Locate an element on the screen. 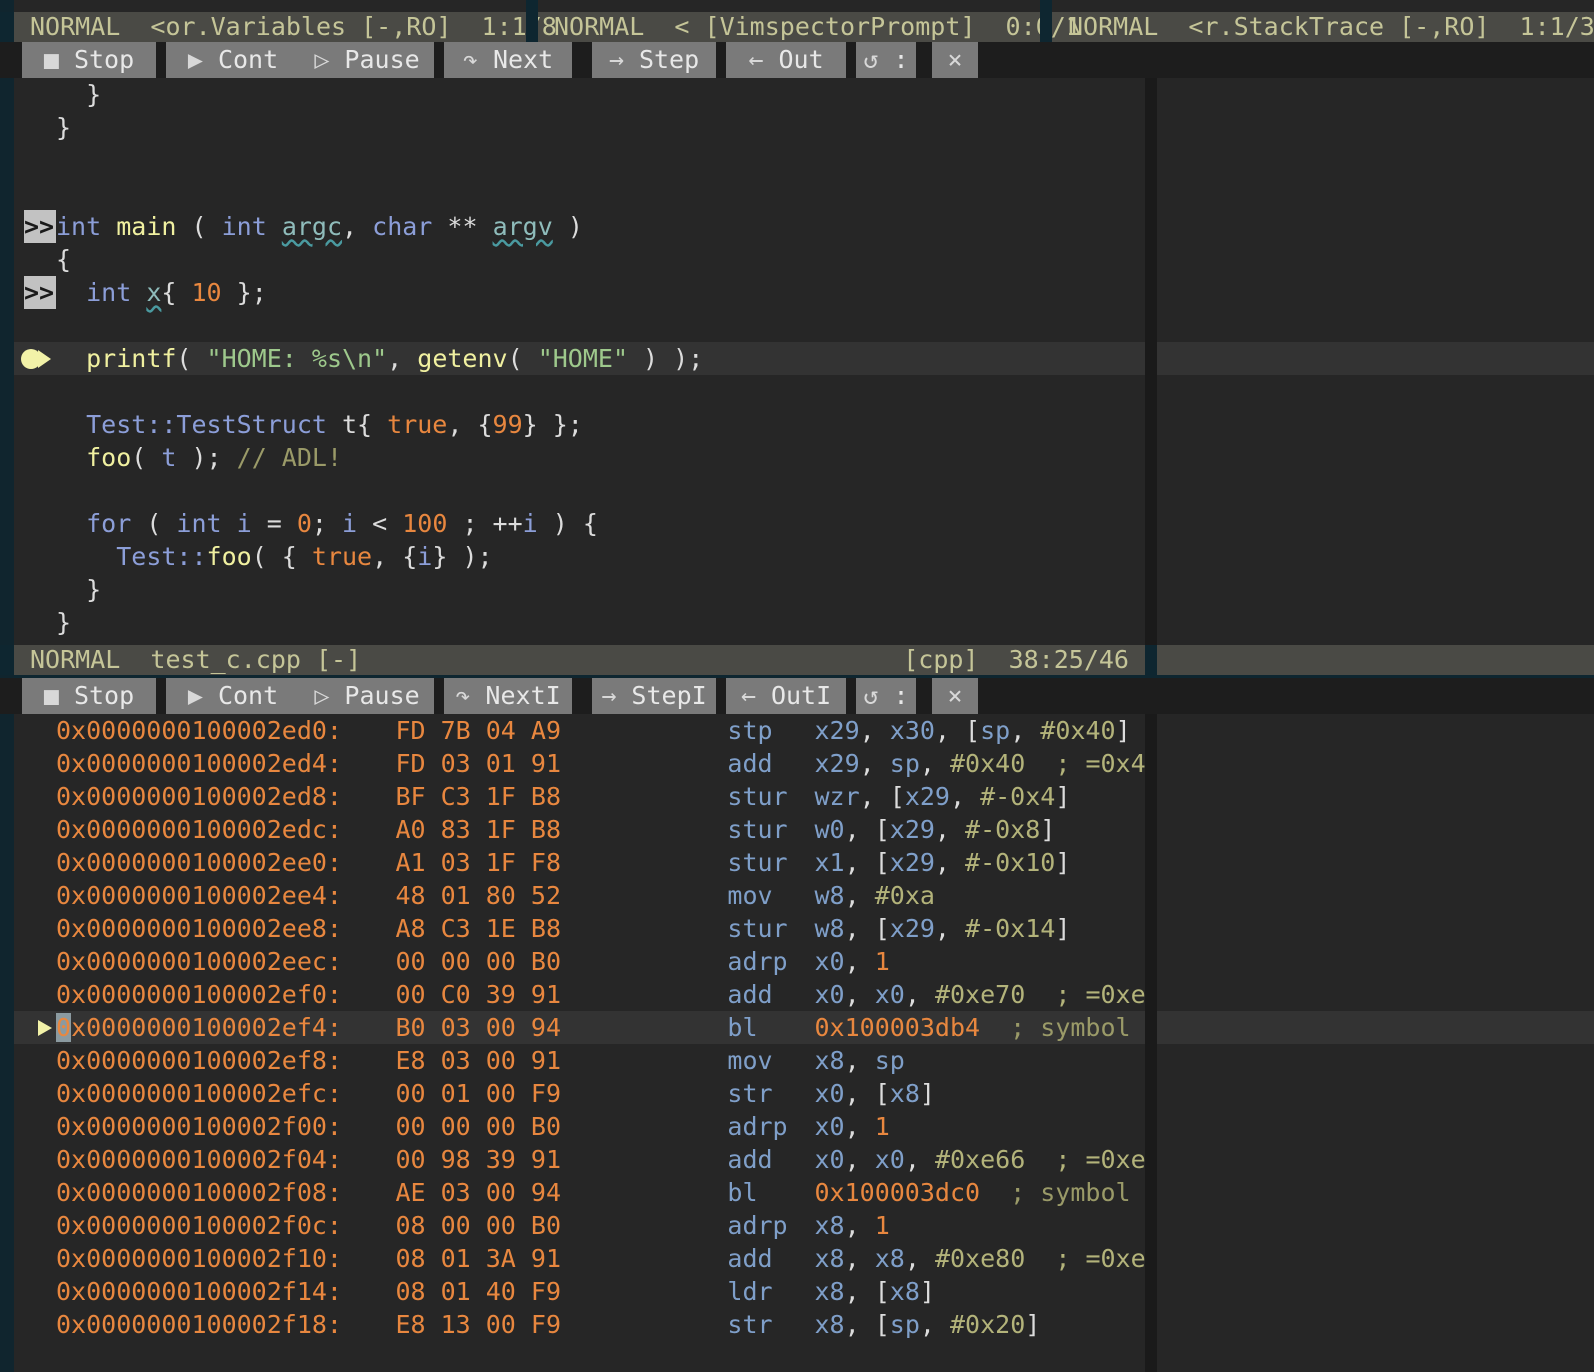 The width and height of the screenshot is (1594, 1372). disassembly-row: 0x0000000100002eec: 00 00 00 B0 adrp x0, 1 is located at coordinates (579, 961).